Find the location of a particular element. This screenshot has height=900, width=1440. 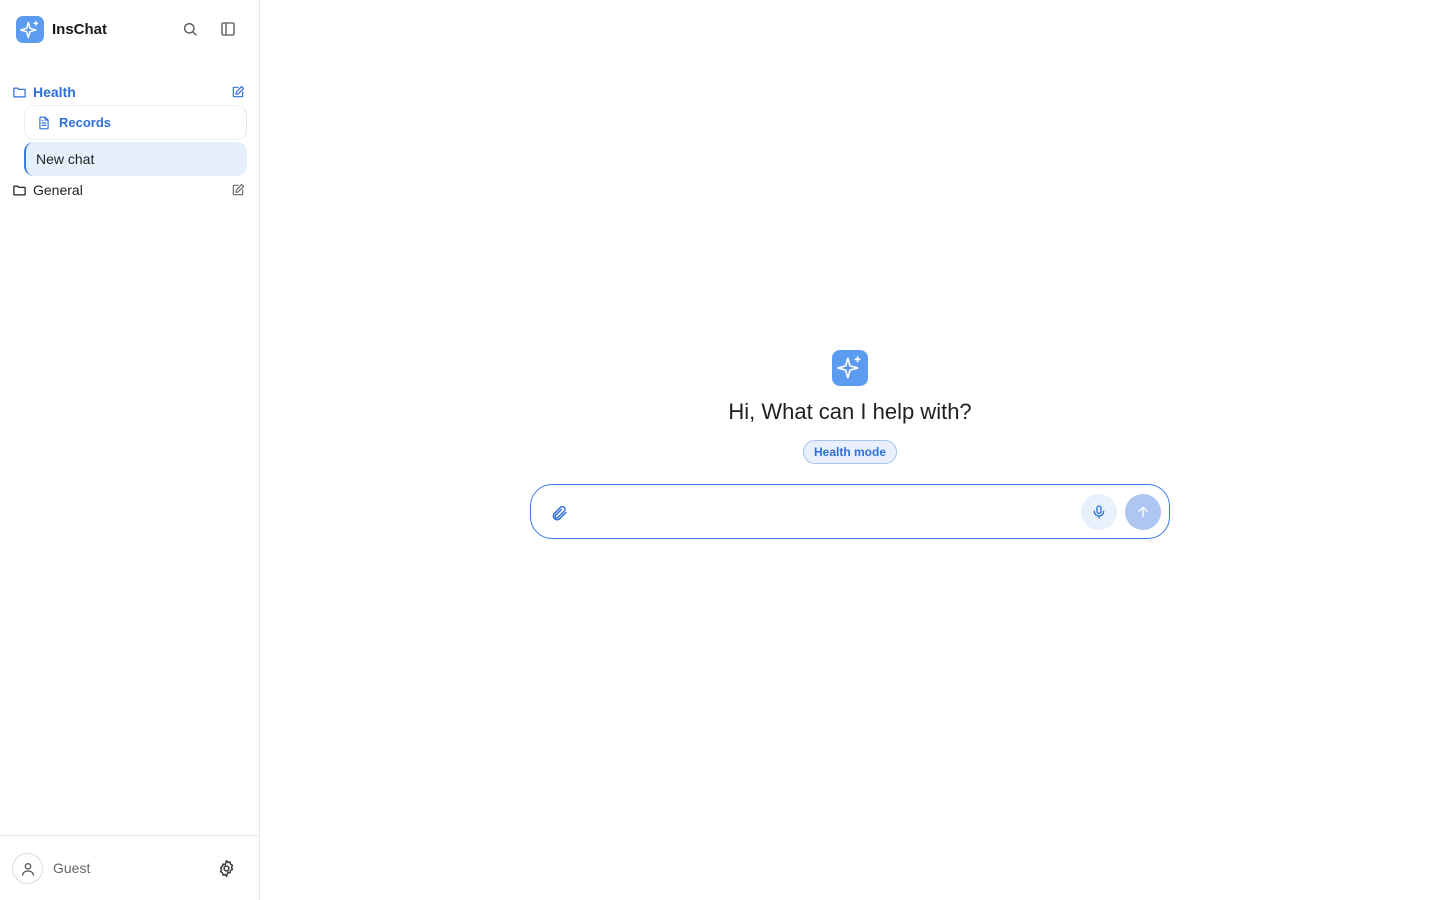

paperclip-icon is located at coordinates (559, 513).